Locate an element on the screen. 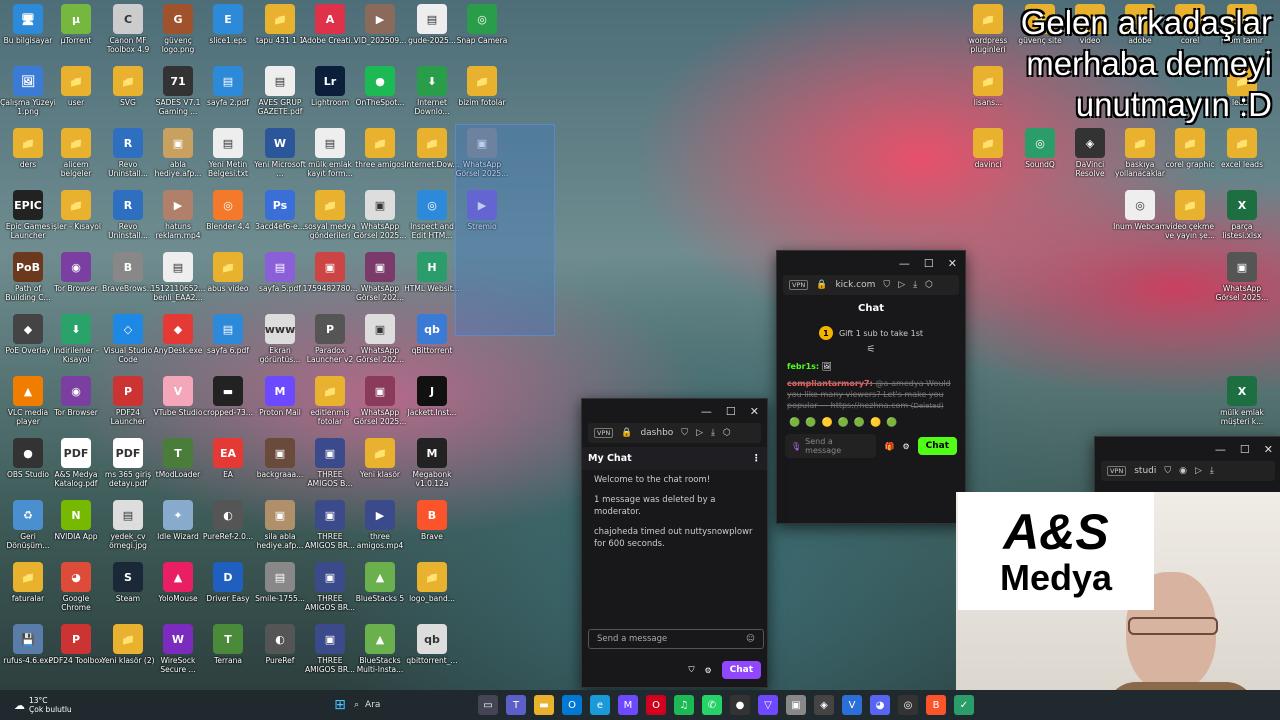  desktop-icon: 📁 corel graphic is located at coordinates (1190, 148).